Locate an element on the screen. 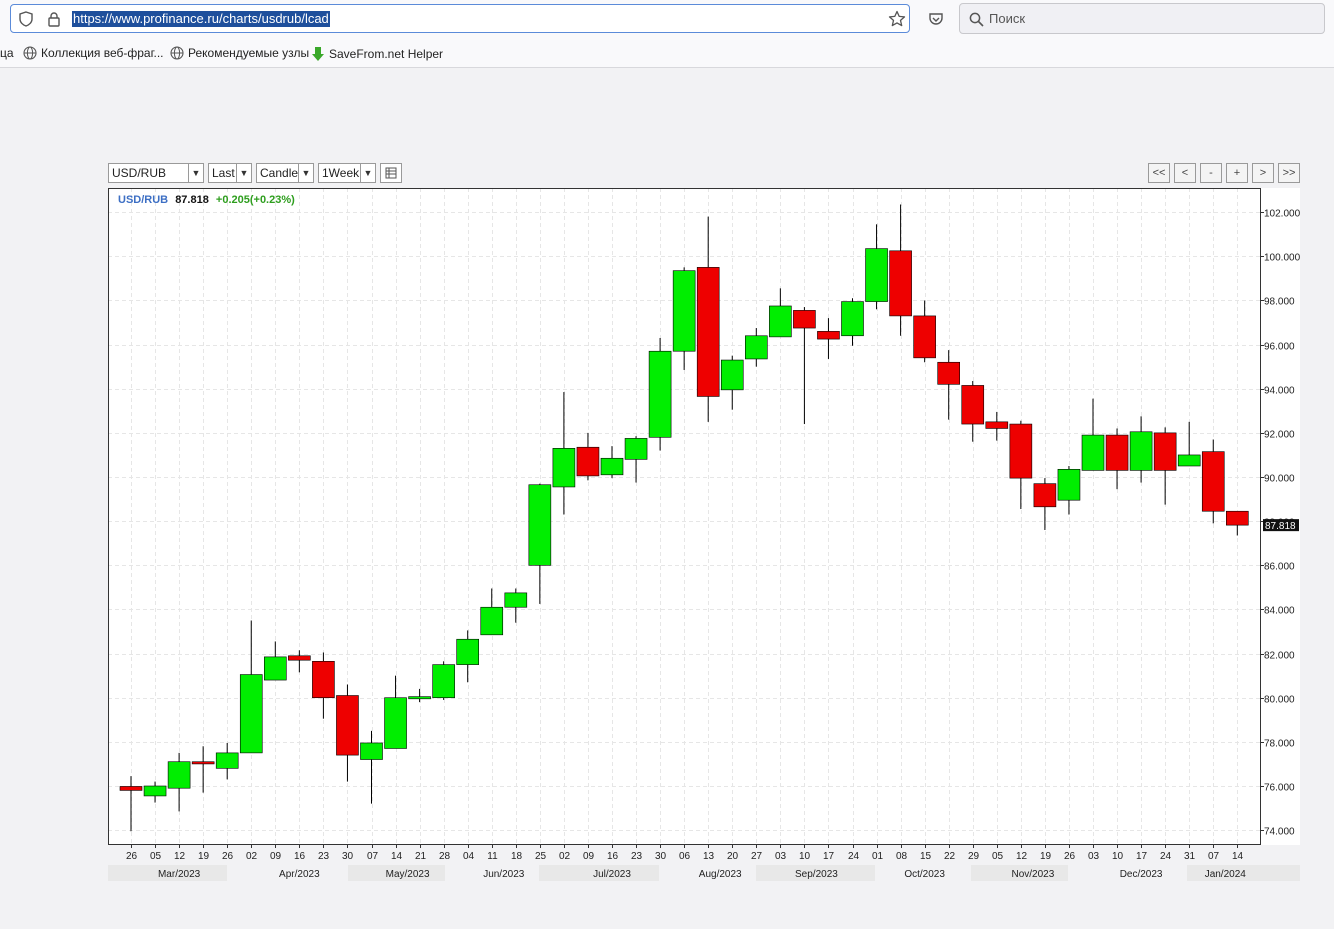  y-tick-label: 82.000 is located at coordinates (1279, 656).